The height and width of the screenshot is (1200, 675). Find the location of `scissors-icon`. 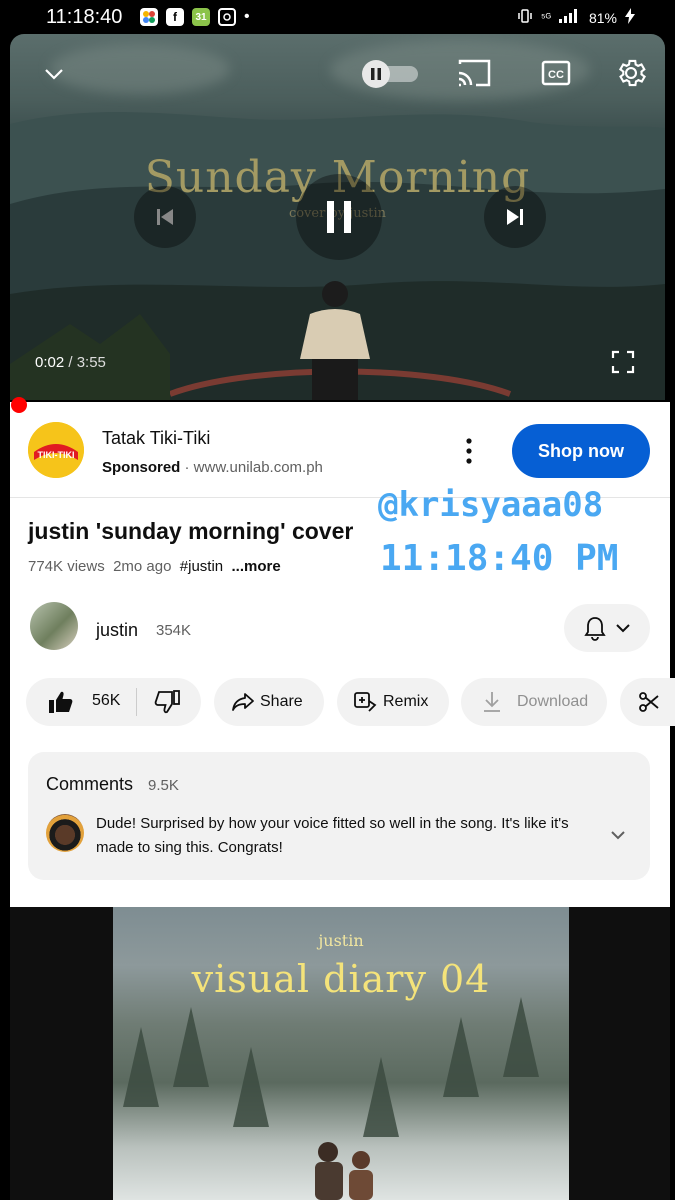

scissors-icon is located at coordinates (649, 704).